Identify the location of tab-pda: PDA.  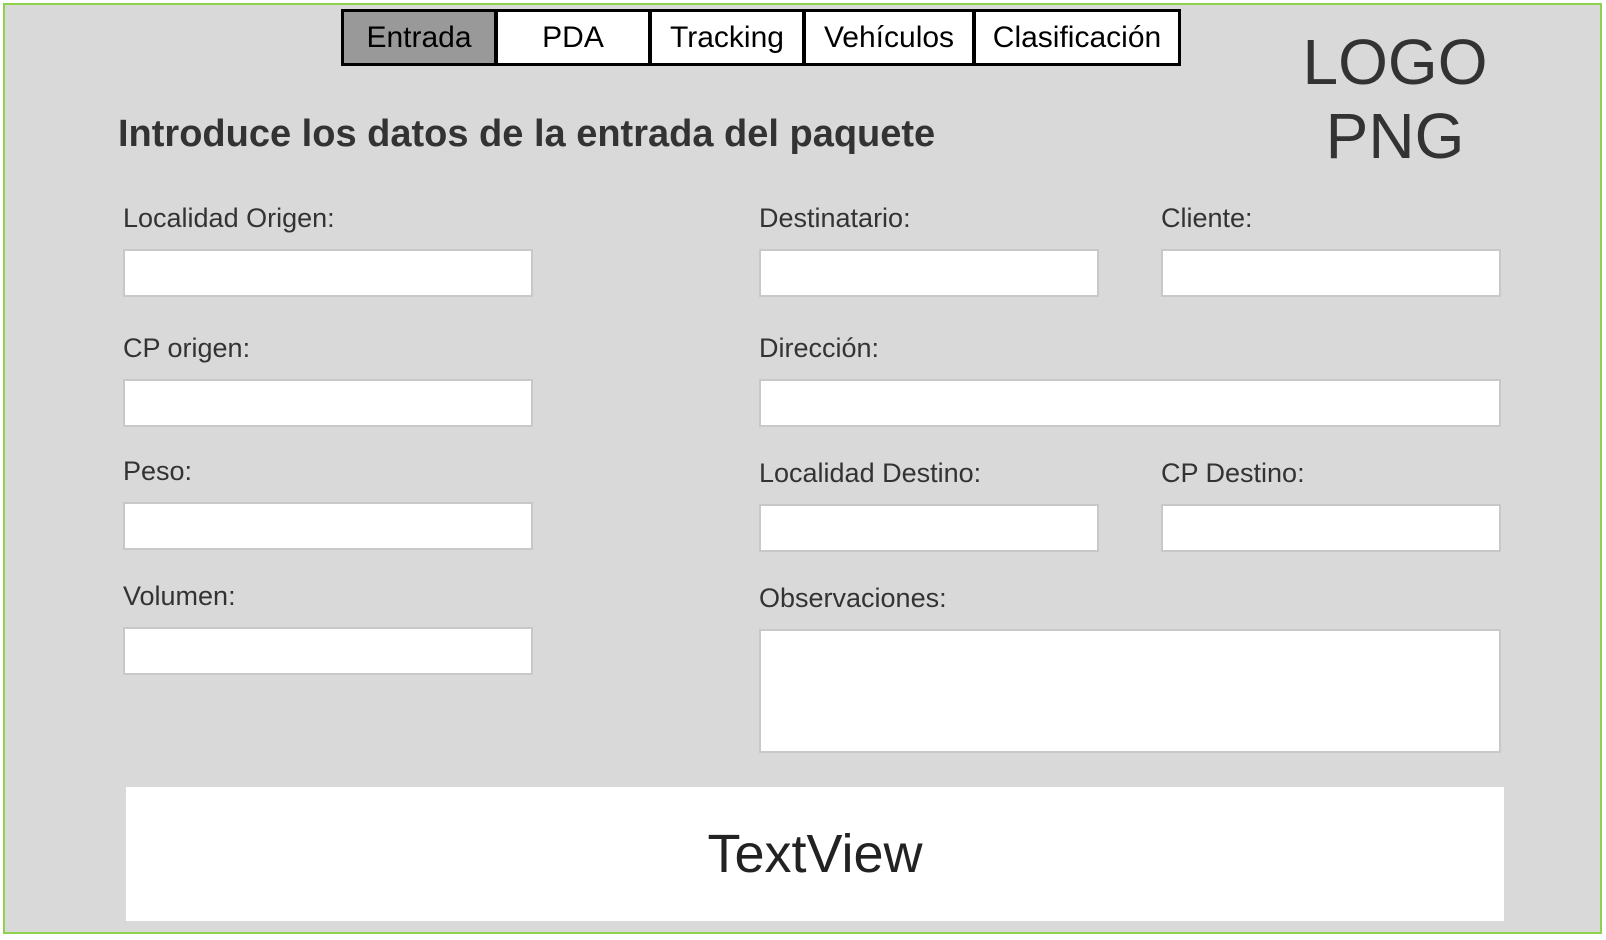
(573, 37).